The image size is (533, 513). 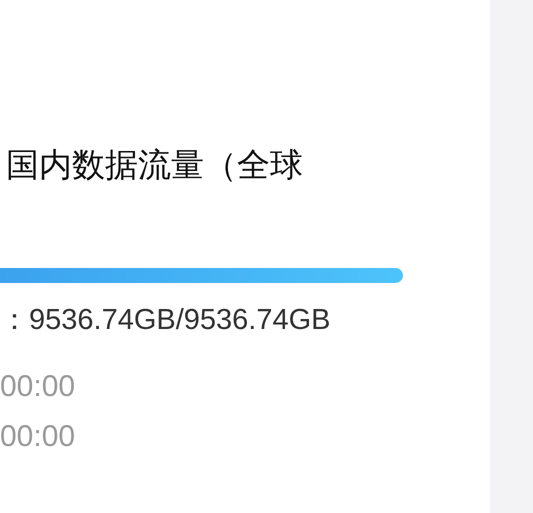 I want to click on plan-title: 国内数据流量（全球, so click(x=155, y=165).